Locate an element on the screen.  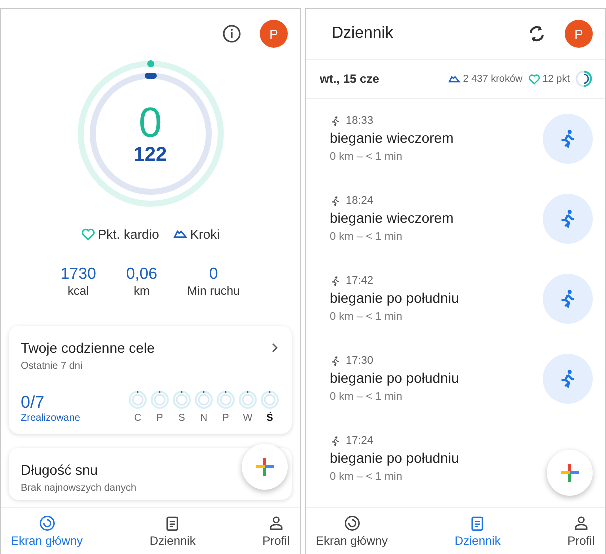
day-label: W is located at coordinates (248, 418).